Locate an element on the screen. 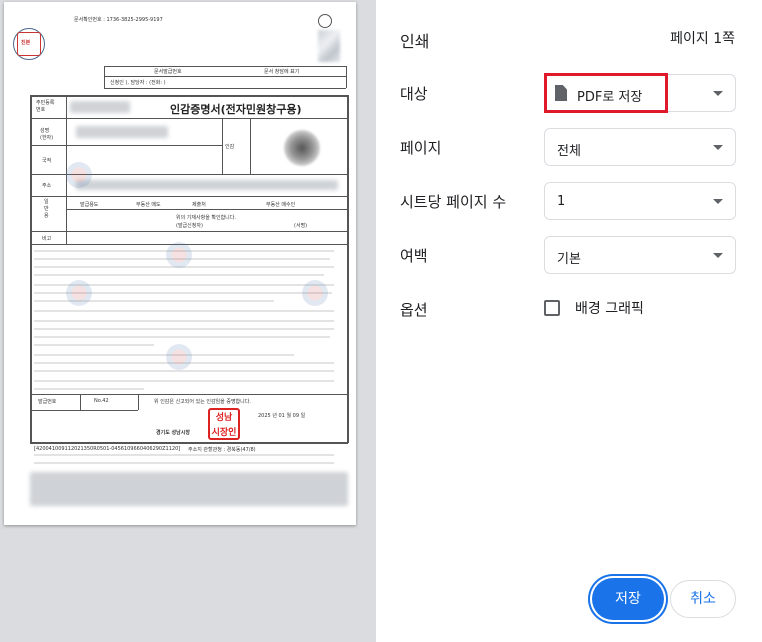 The image size is (762, 642). background-graphics-label: 배경 그래픽 is located at coordinates (609, 308).